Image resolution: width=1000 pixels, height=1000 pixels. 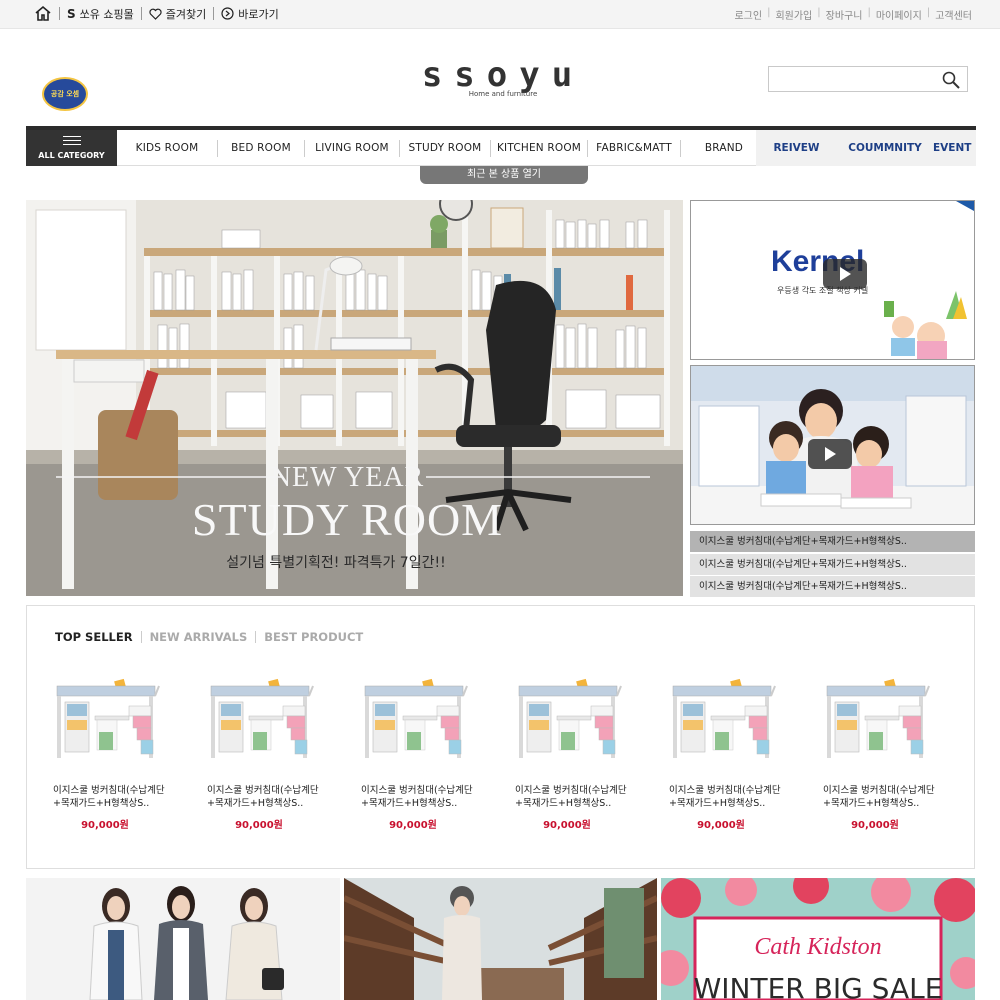 What do you see at coordinates (724, 148) in the screenshot?
I see `nav-brand: BRAND` at bounding box center [724, 148].